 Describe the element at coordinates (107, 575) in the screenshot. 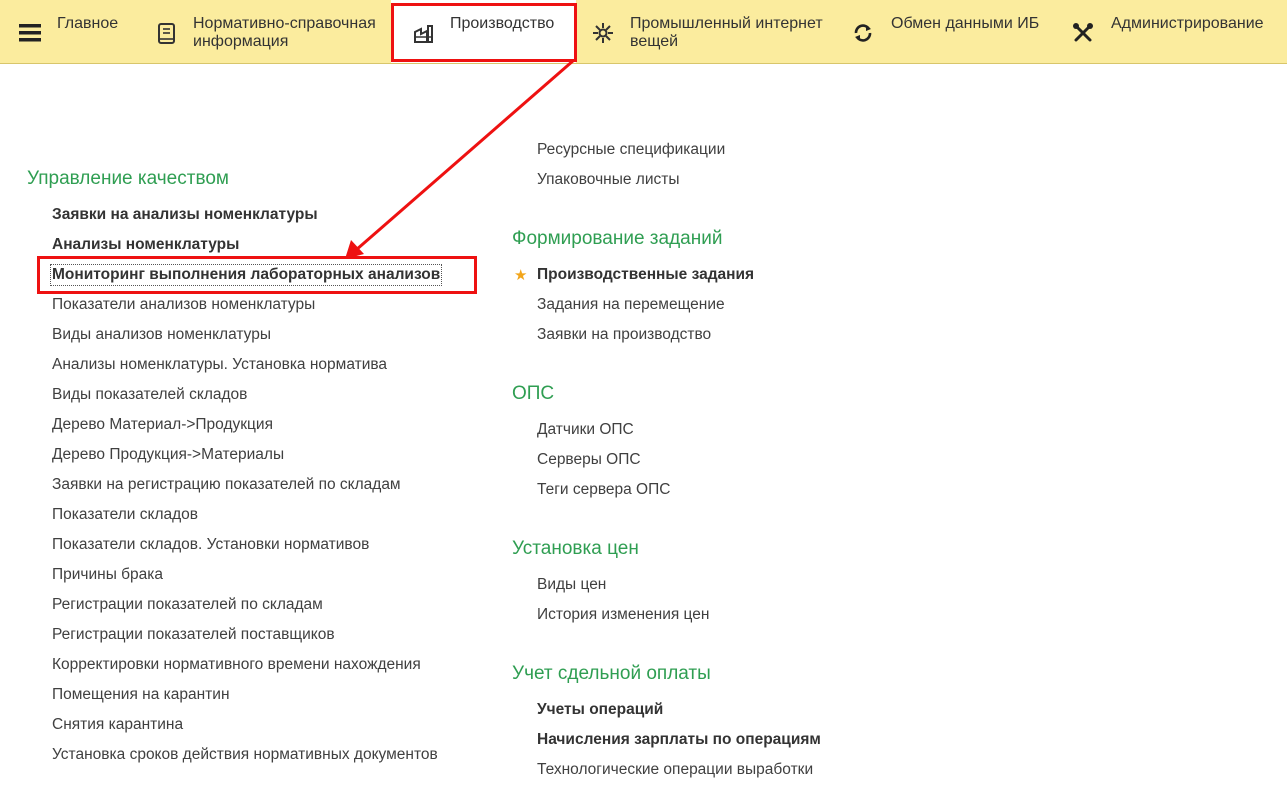

I see `link-defect-reasons: Причины брака` at that location.